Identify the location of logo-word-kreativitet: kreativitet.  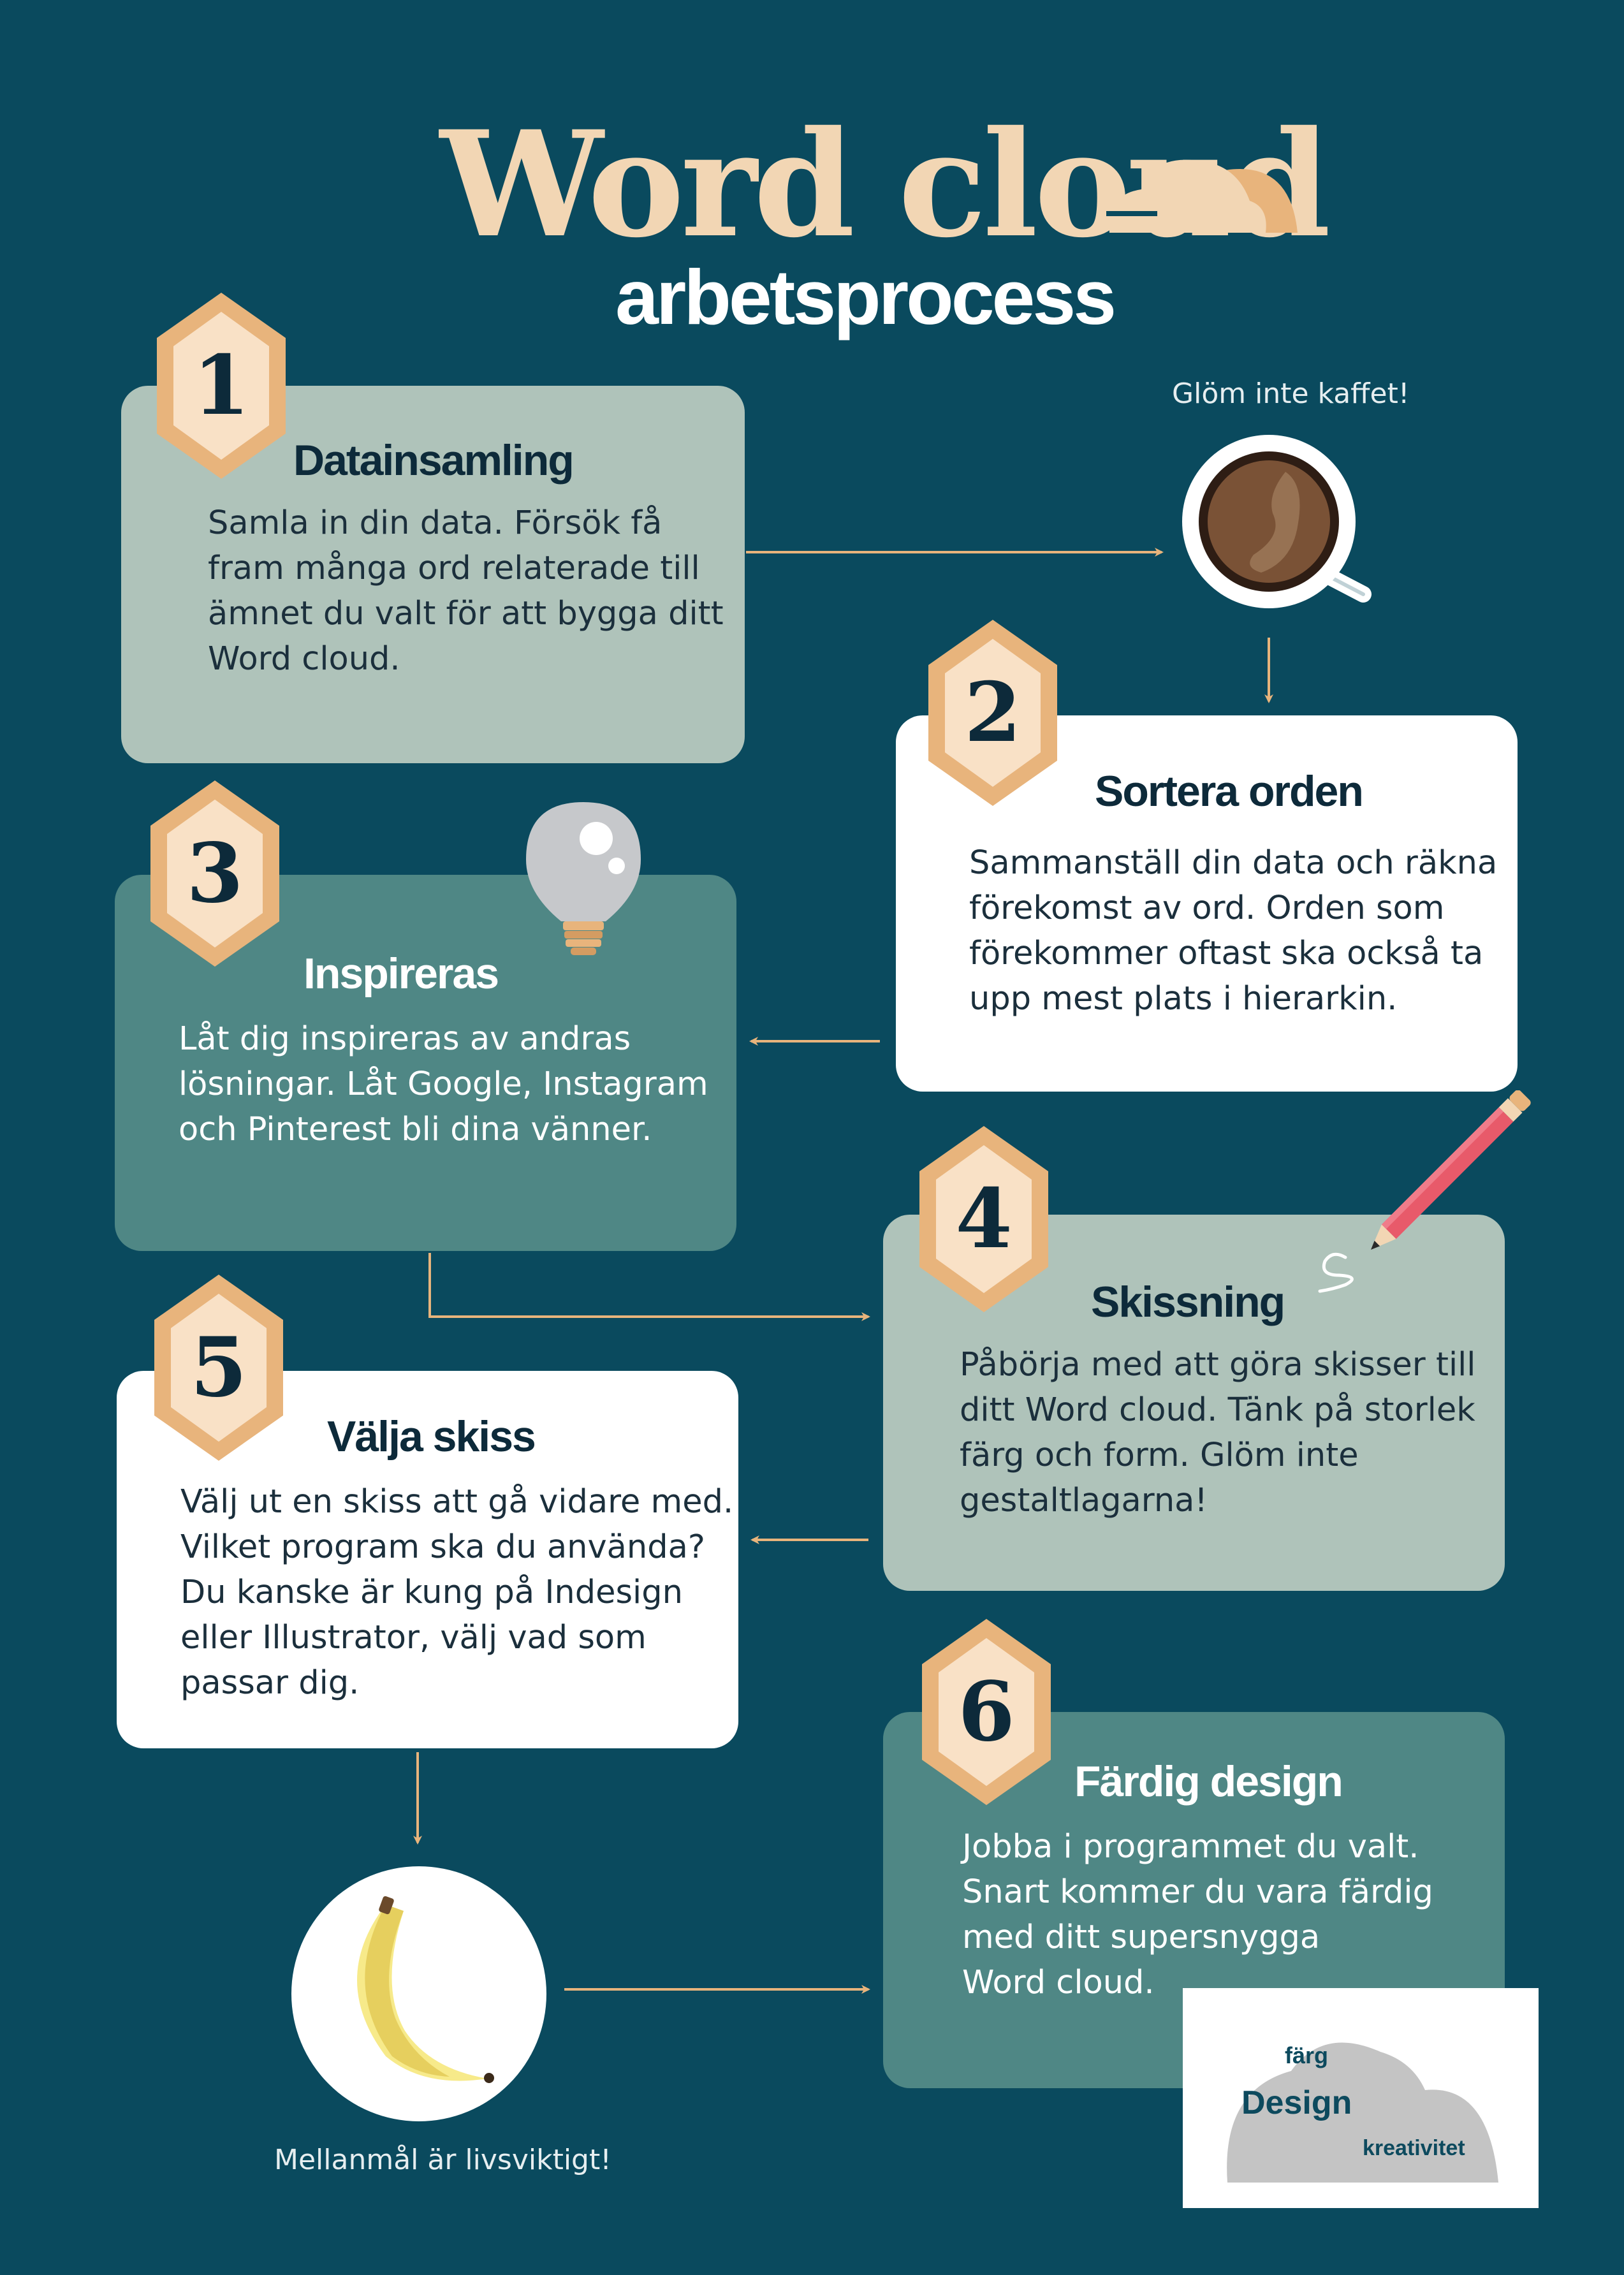
(1414, 2148).